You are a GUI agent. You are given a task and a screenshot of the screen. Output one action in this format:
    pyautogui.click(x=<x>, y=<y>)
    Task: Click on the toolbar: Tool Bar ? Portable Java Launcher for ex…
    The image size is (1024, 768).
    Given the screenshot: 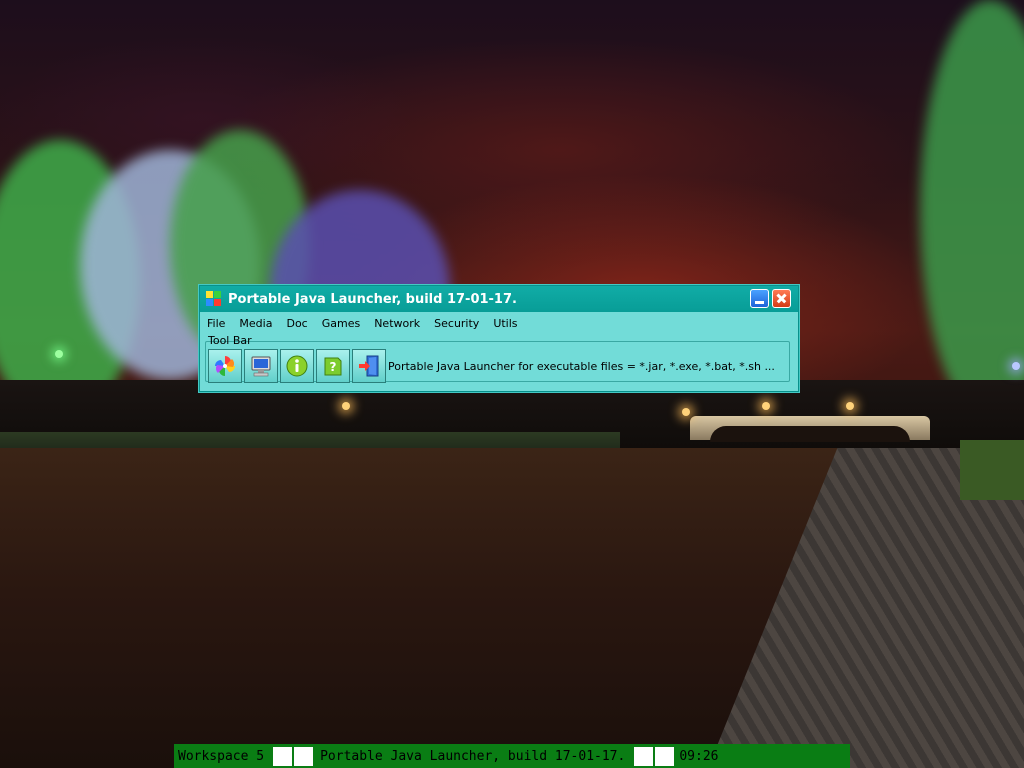 What is the action you would take?
    pyautogui.click(x=498, y=360)
    